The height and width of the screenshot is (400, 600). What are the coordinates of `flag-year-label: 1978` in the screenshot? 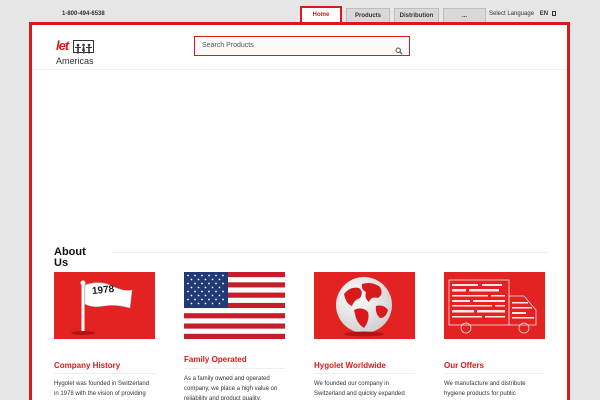 It's located at (103, 290).